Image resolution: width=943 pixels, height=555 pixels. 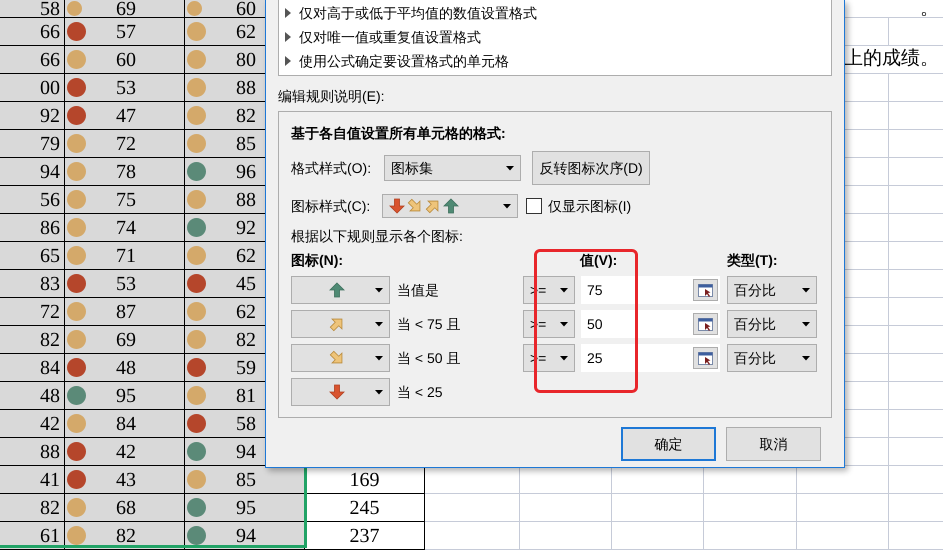 I want to click on column-header: 类型(T):, so click(x=752, y=260).